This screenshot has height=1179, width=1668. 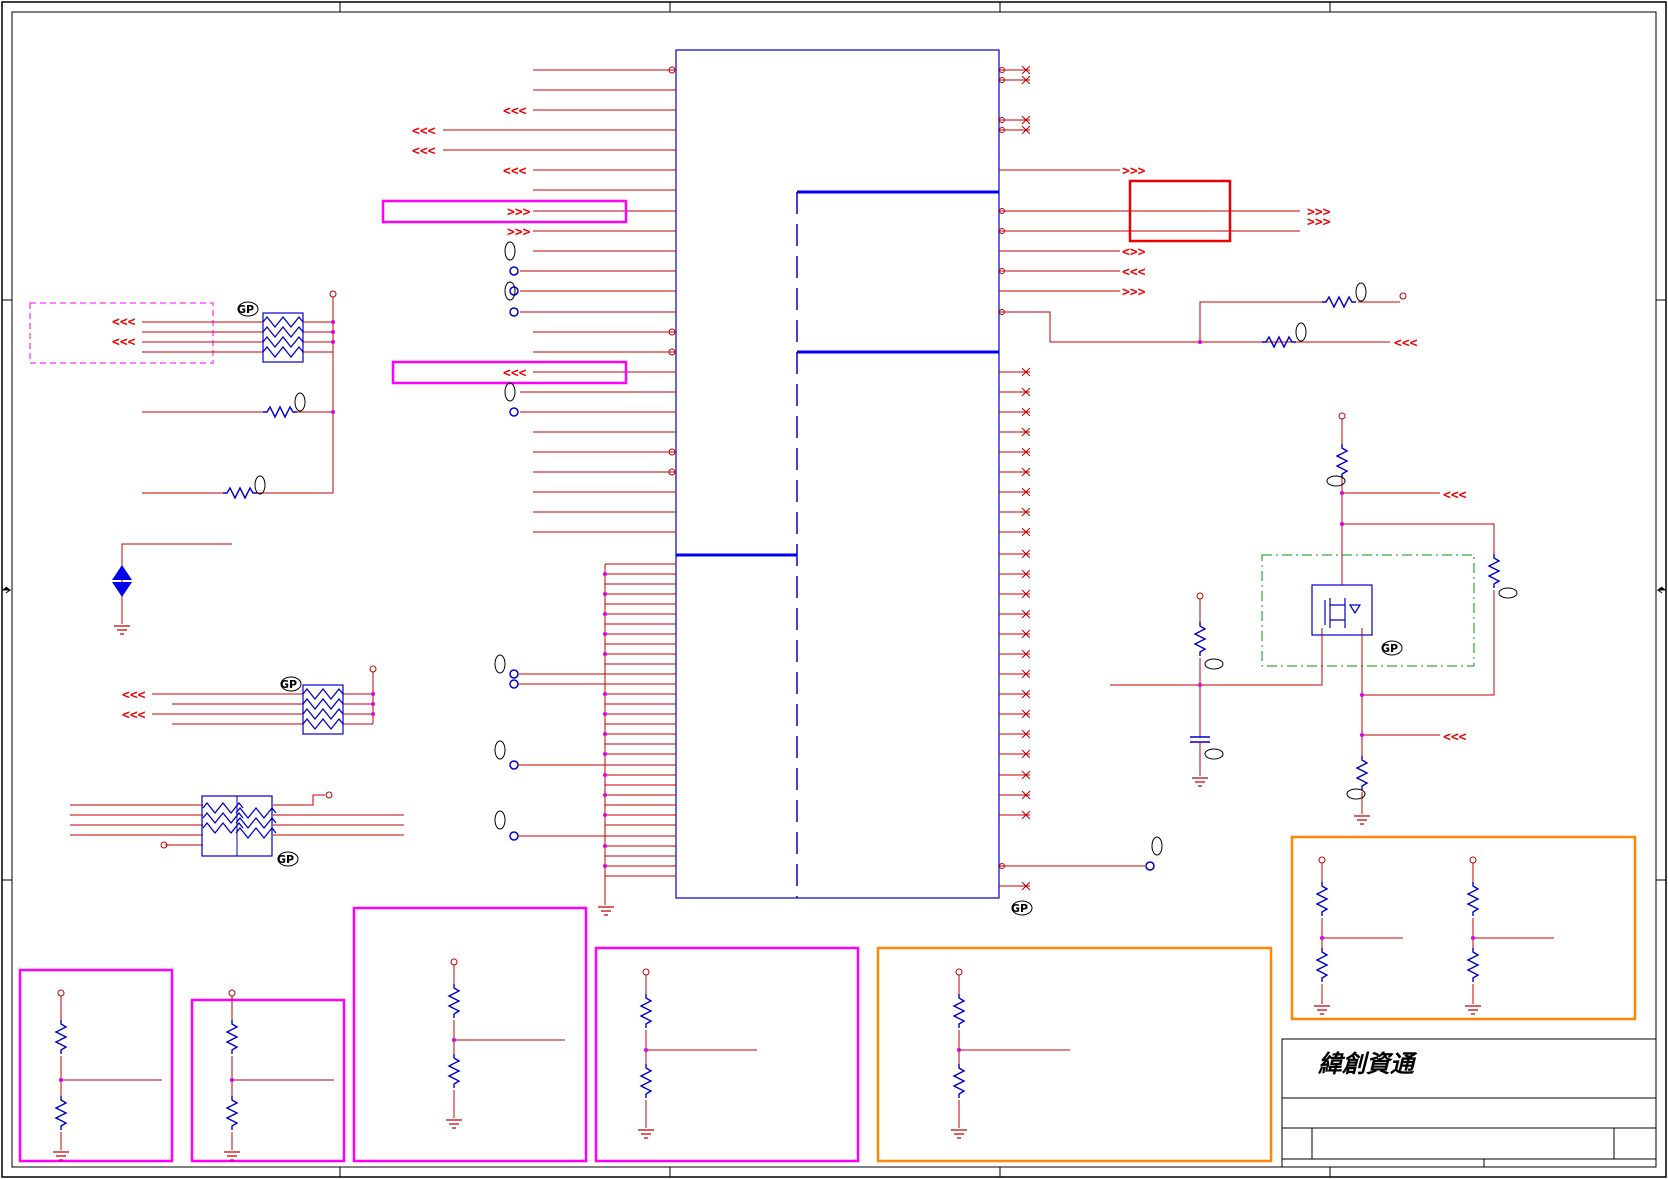 What do you see at coordinates (1150, 866) in the screenshot?
I see `test-point-right` at bounding box center [1150, 866].